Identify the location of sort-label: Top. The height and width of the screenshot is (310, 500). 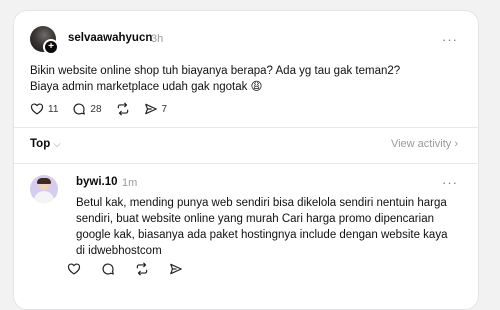
(40, 144).